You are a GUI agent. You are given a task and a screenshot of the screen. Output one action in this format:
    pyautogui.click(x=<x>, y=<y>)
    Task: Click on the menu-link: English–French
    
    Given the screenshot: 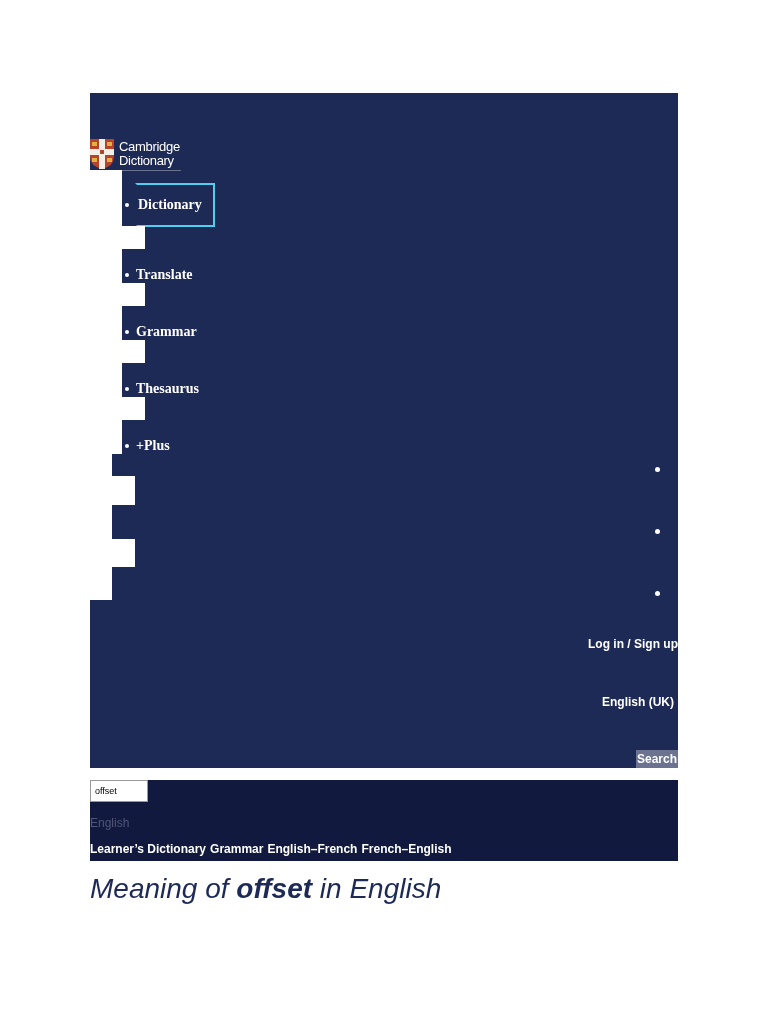 What is the action you would take?
    pyautogui.click(x=312, y=849)
    